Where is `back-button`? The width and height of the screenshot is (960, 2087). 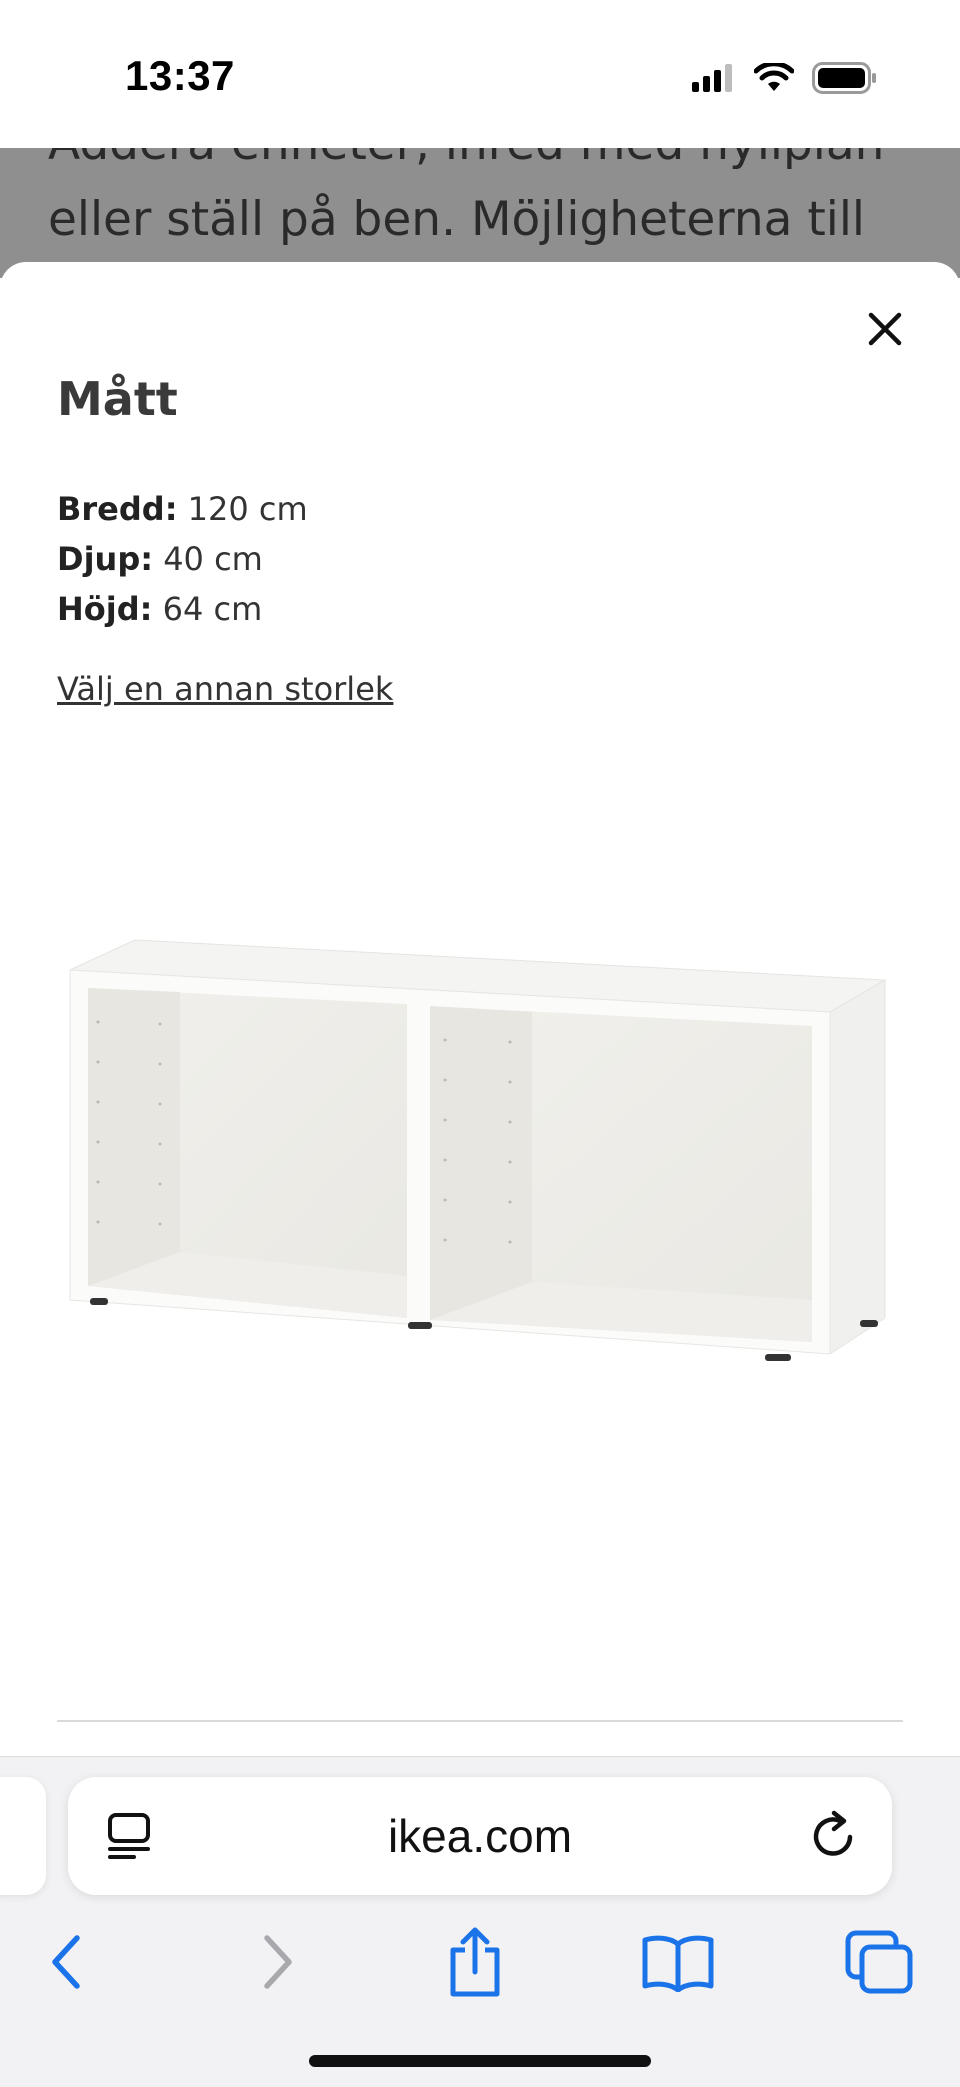 back-button is located at coordinates (67, 1962).